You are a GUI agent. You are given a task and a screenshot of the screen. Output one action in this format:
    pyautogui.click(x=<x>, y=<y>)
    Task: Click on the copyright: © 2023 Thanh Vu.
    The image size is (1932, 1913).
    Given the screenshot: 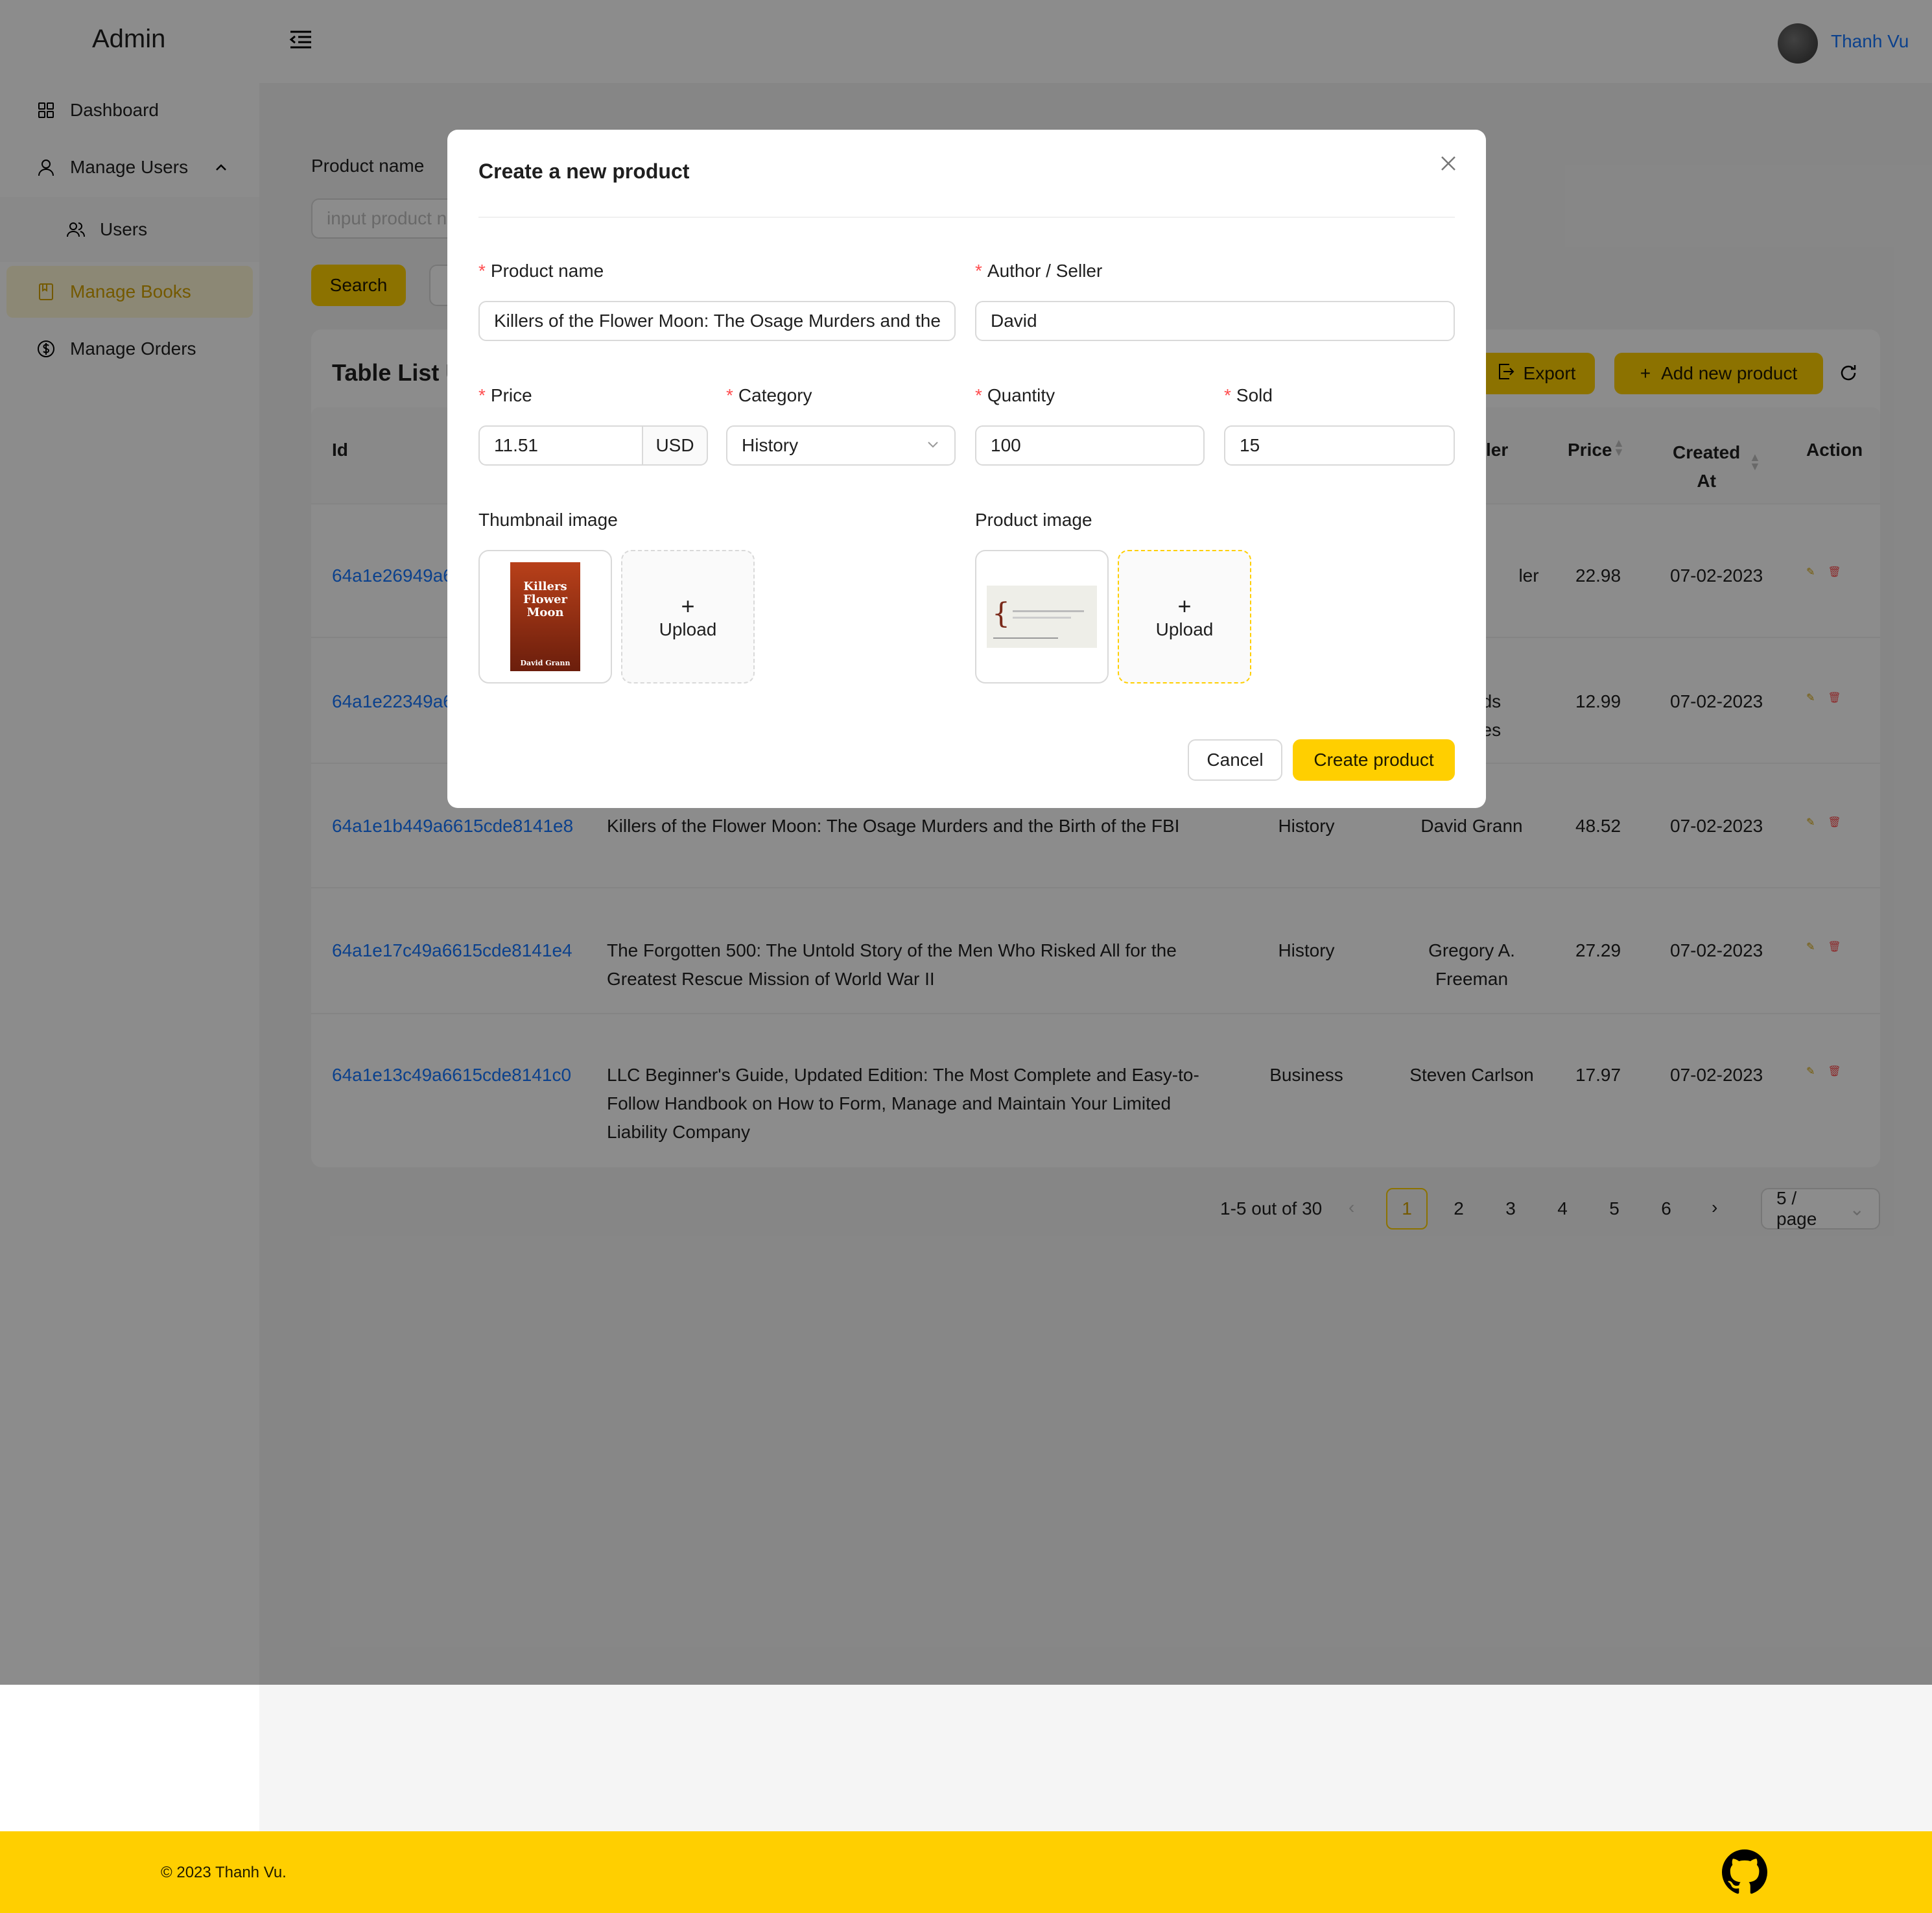 What is the action you would take?
    pyautogui.click(x=224, y=1873)
    